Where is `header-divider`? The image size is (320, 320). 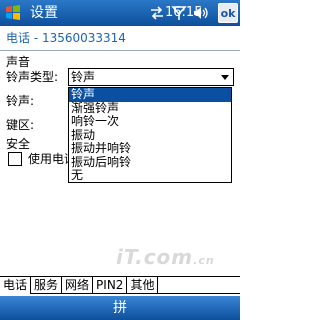 header-divider is located at coordinates (120, 50).